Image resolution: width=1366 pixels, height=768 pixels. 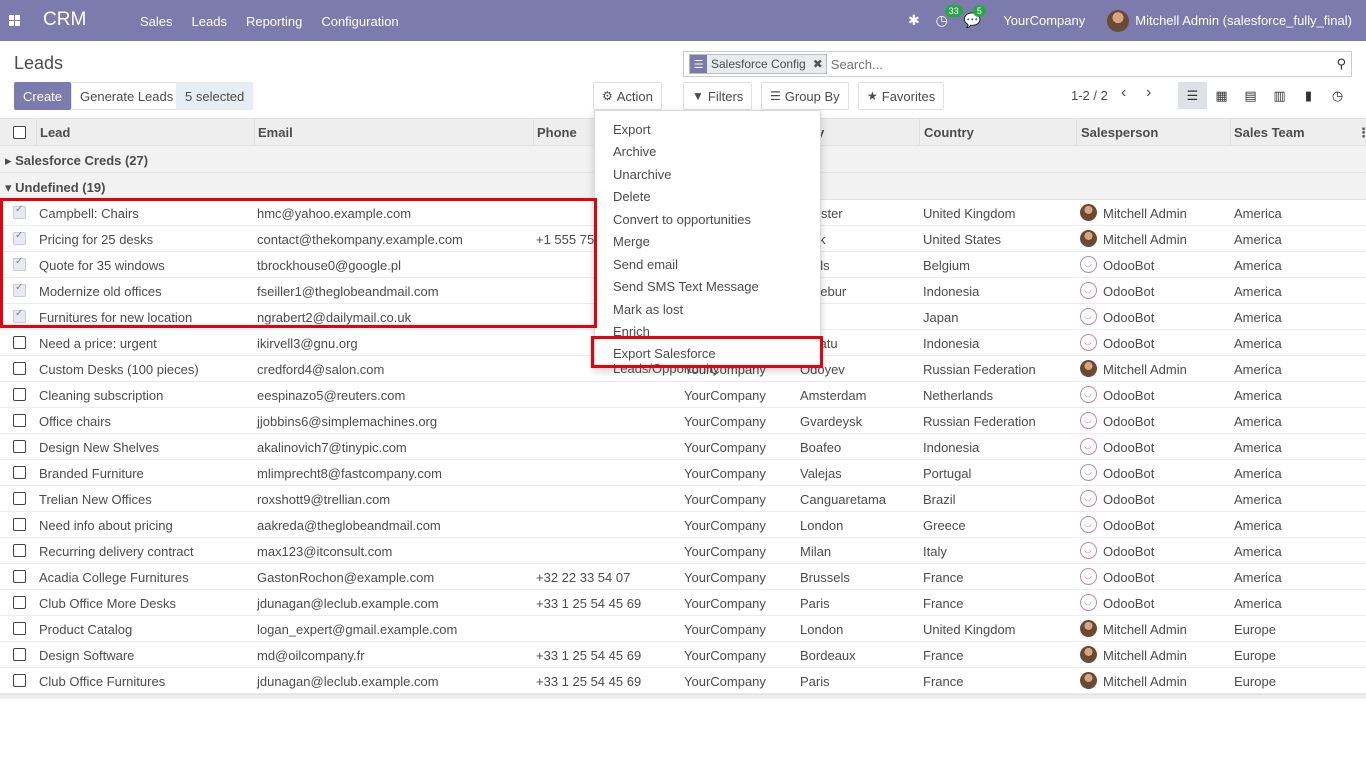 What do you see at coordinates (1118, 20) in the screenshot?
I see `user-avatar` at bounding box center [1118, 20].